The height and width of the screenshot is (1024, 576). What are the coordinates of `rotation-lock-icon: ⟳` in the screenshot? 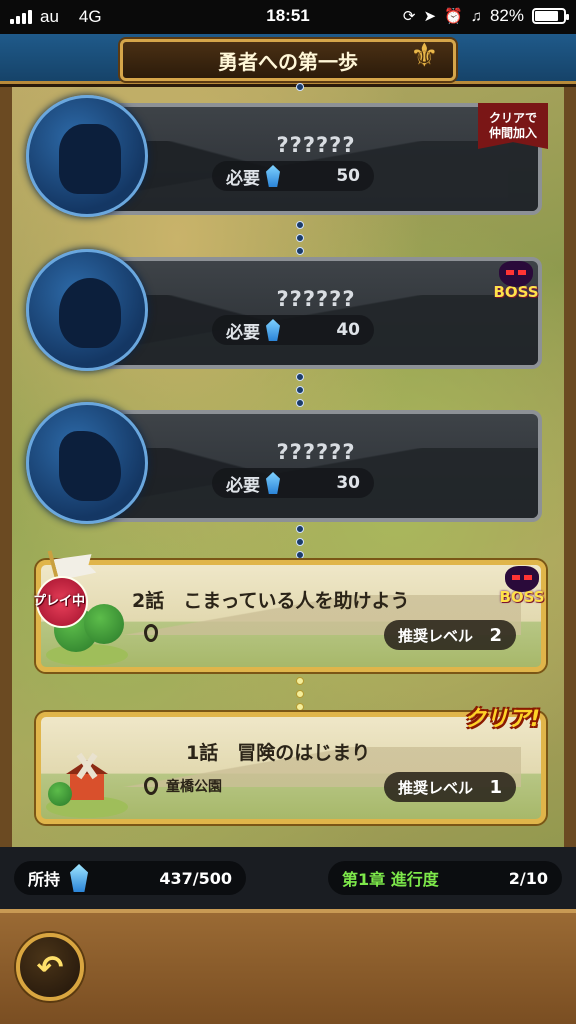 It's located at (409, 16).